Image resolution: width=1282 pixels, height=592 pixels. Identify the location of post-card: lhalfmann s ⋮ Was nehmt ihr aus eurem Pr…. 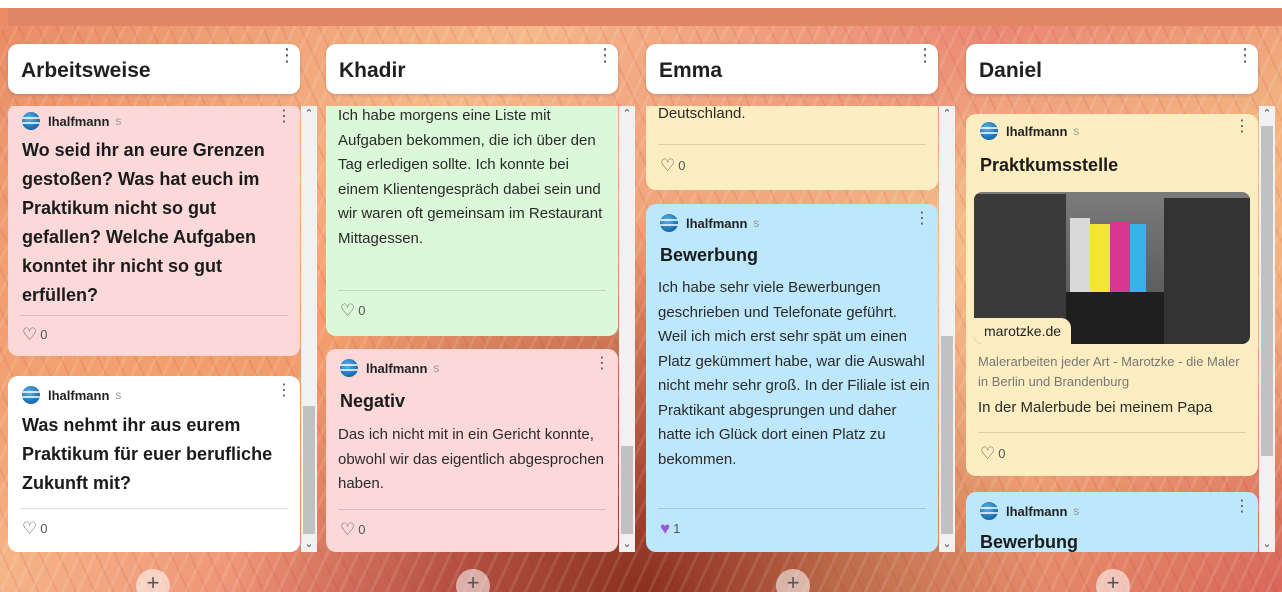
(154, 464).